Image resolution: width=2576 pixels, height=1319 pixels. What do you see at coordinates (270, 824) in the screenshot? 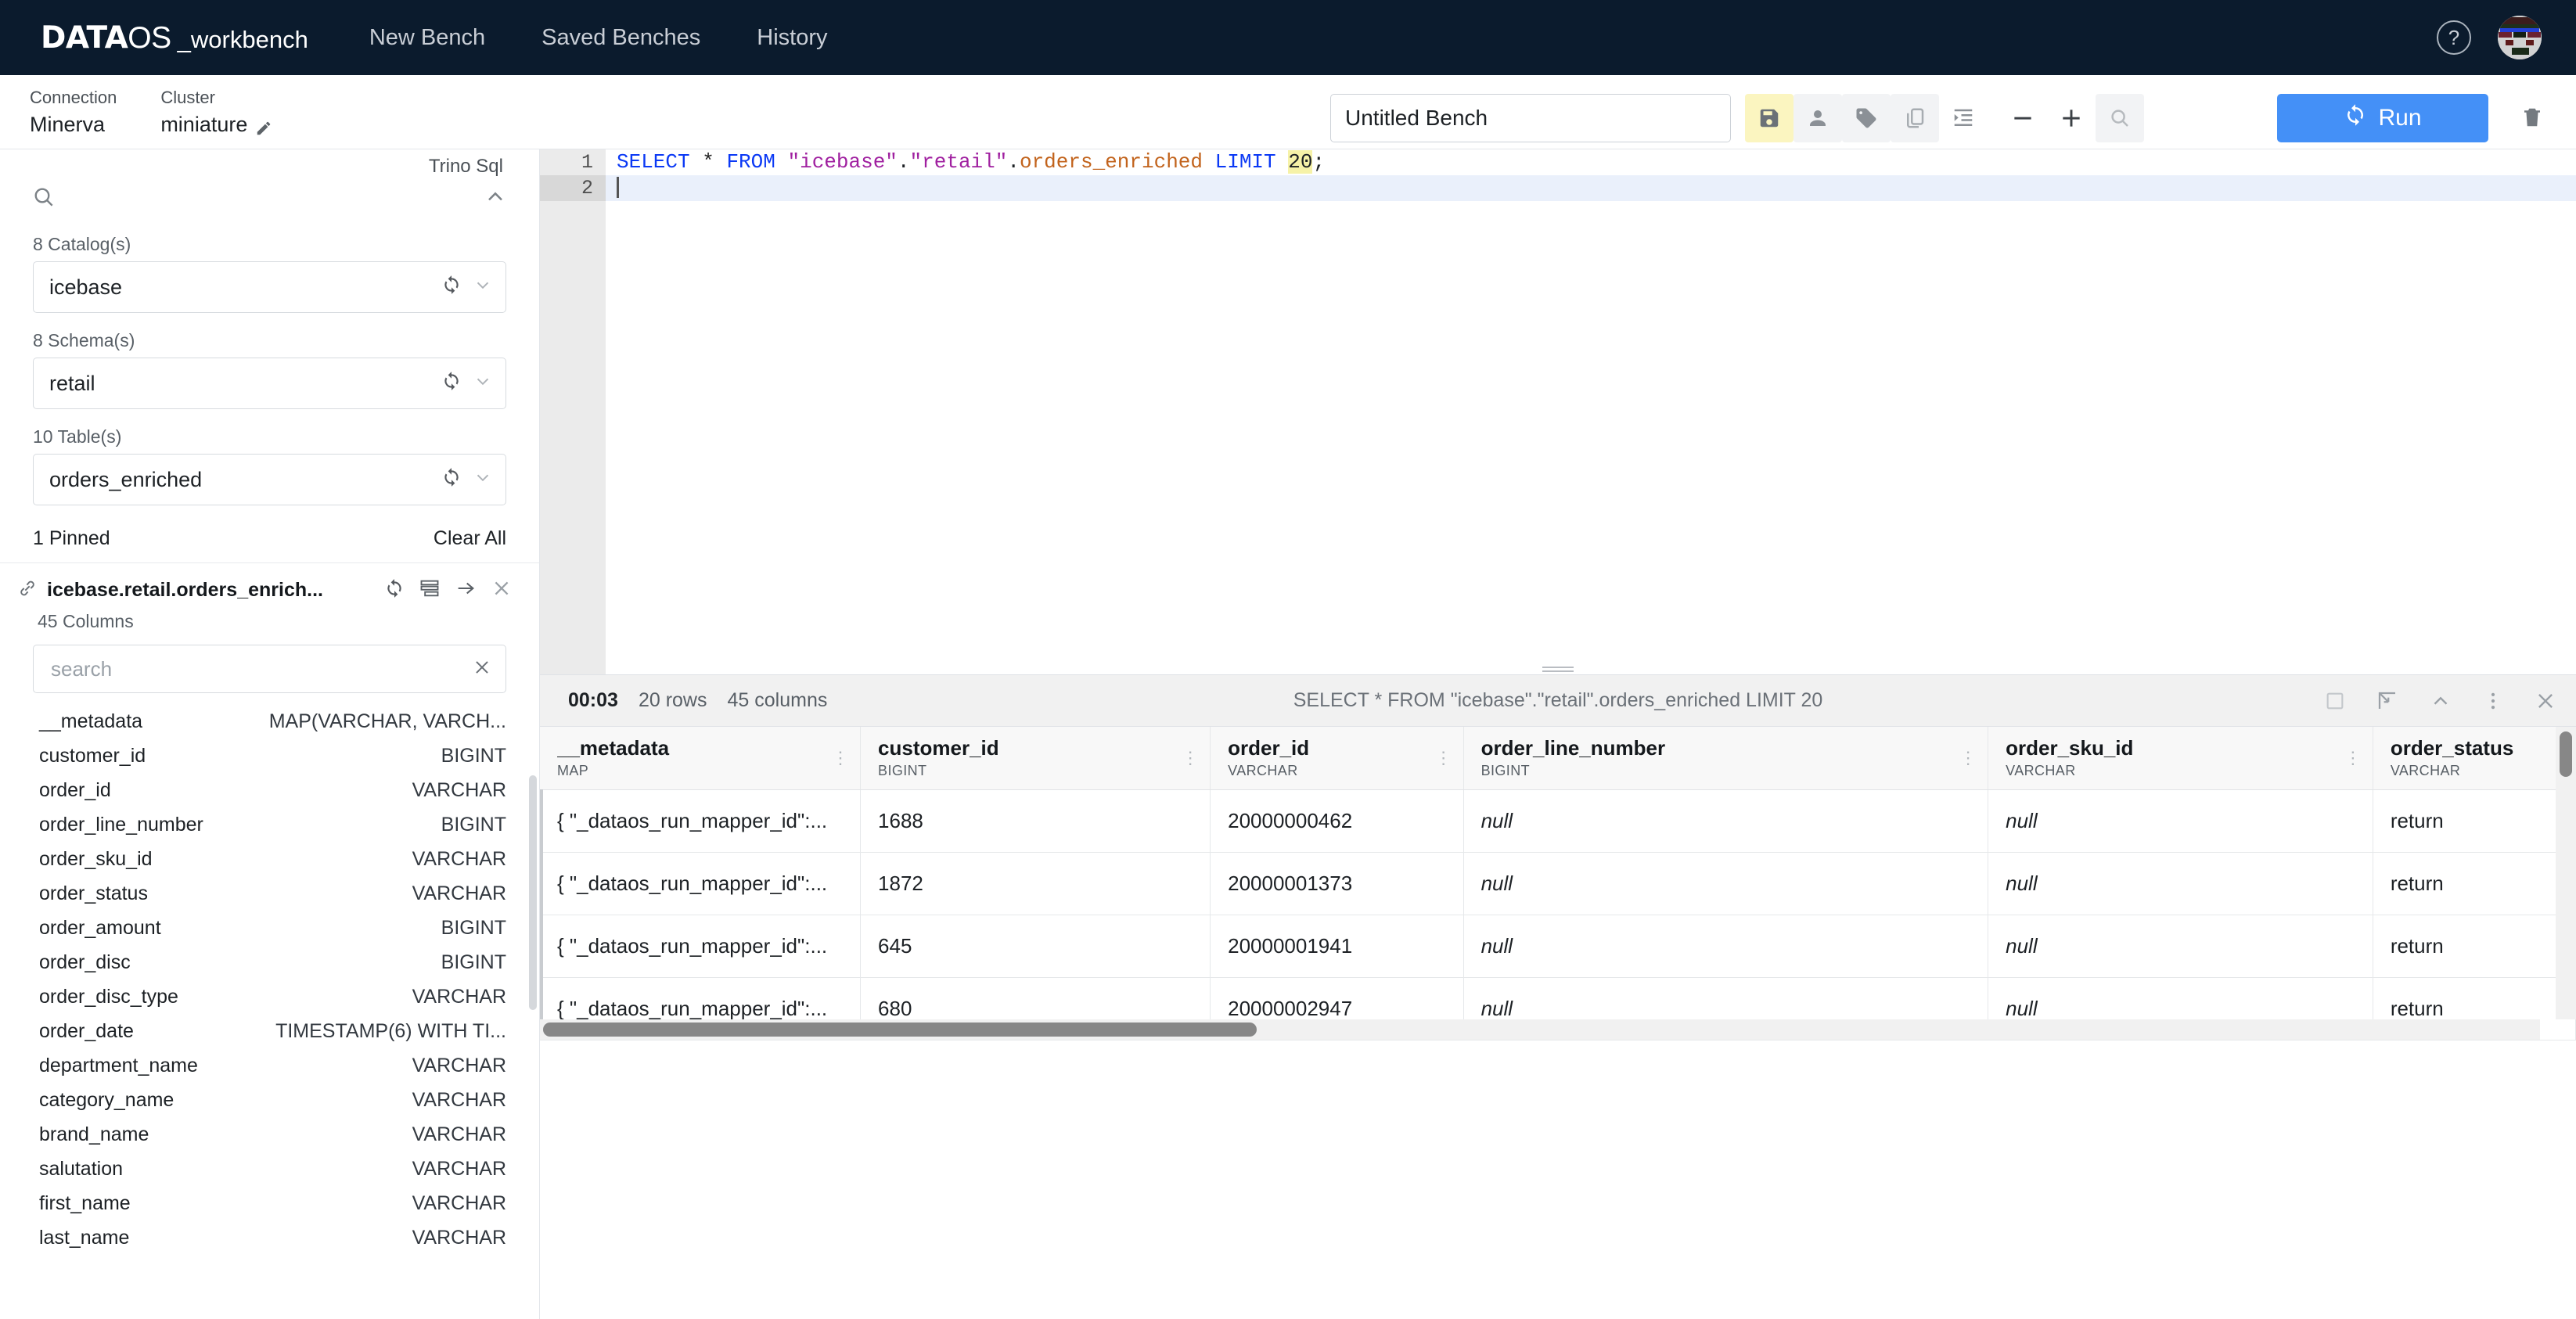
I see `column-list-item: order_line_number BIGINT` at bounding box center [270, 824].